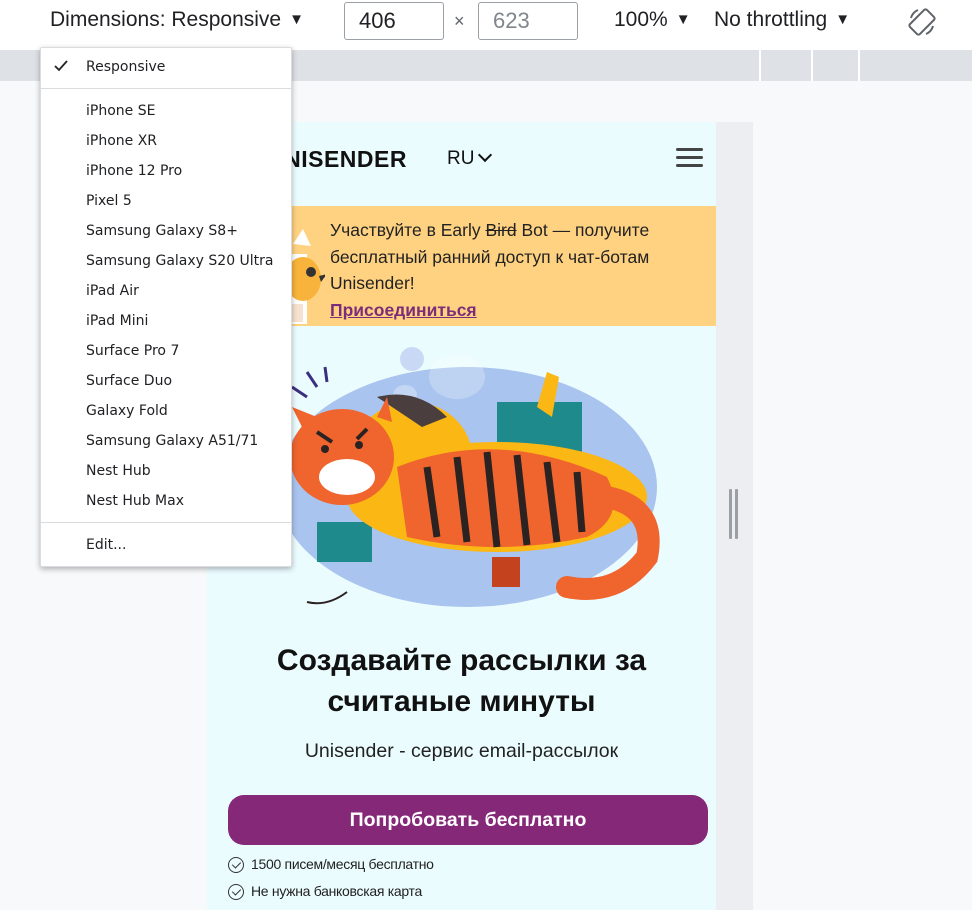 The height and width of the screenshot is (910, 972). What do you see at coordinates (403, 310) in the screenshot?
I see `join-link: Присоединиться` at bounding box center [403, 310].